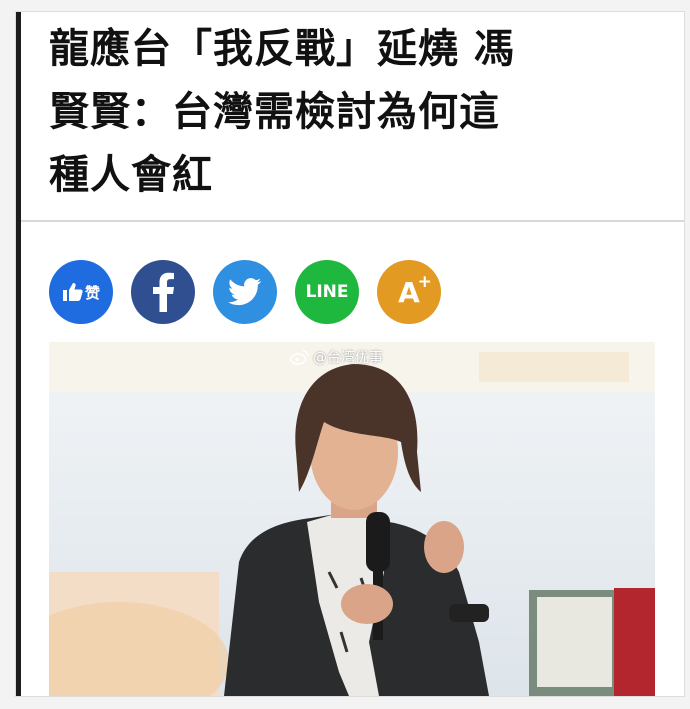  I want to click on twitter-share-button, so click(245, 292).